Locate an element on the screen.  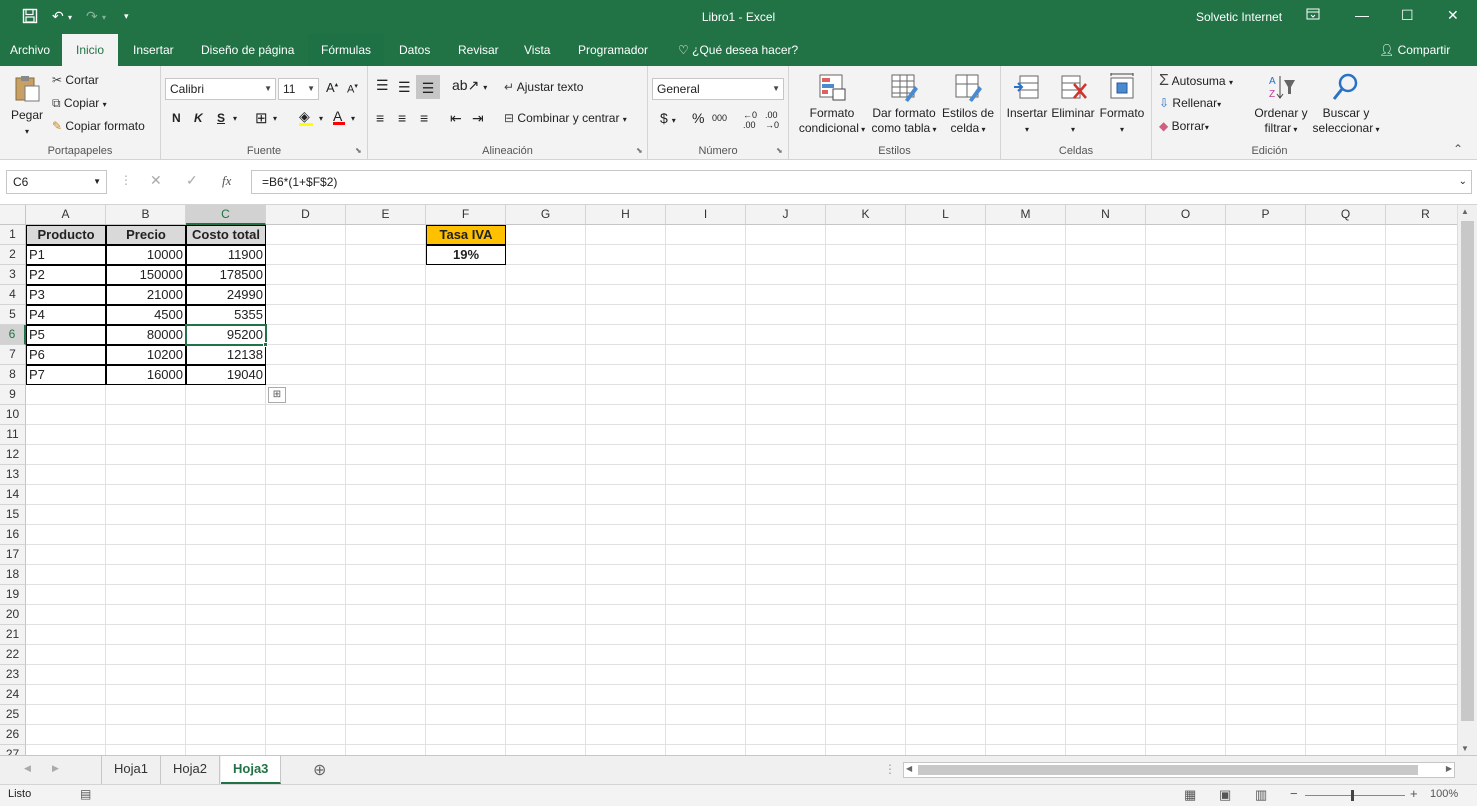
table-cell: 24990 is located at coordinates (226, 295).